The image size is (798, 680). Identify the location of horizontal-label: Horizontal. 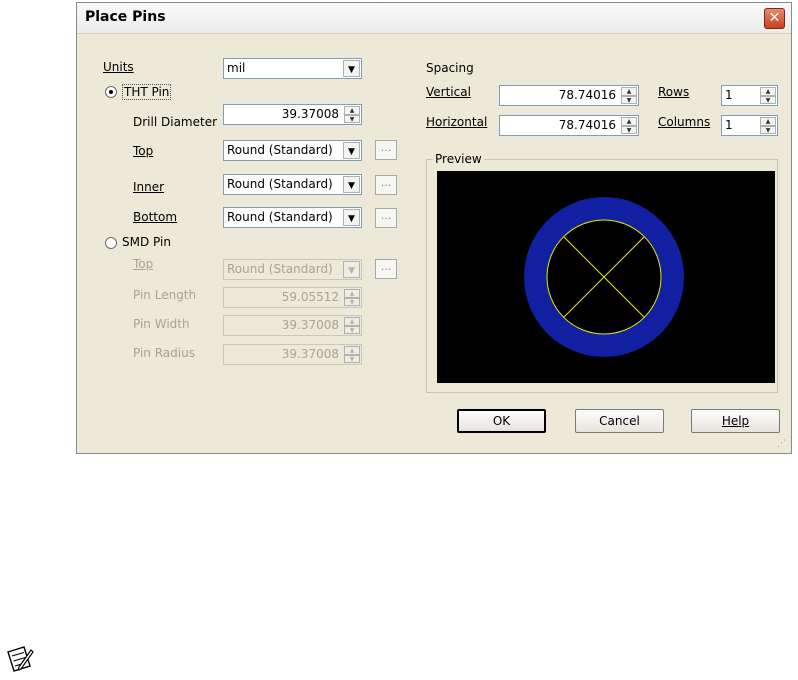
(456, 122).